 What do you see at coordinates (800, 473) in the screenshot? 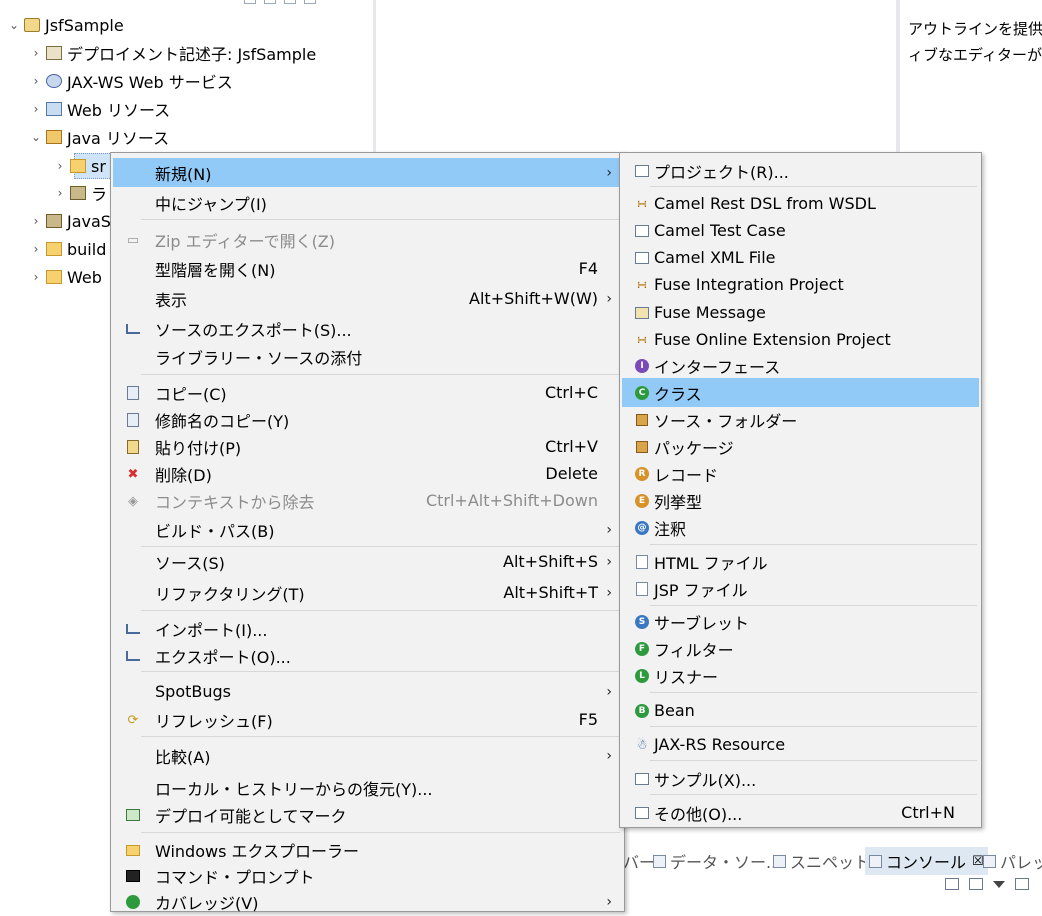
I see `submenu-item-record: R レコード` at bounding box center [800, 473].